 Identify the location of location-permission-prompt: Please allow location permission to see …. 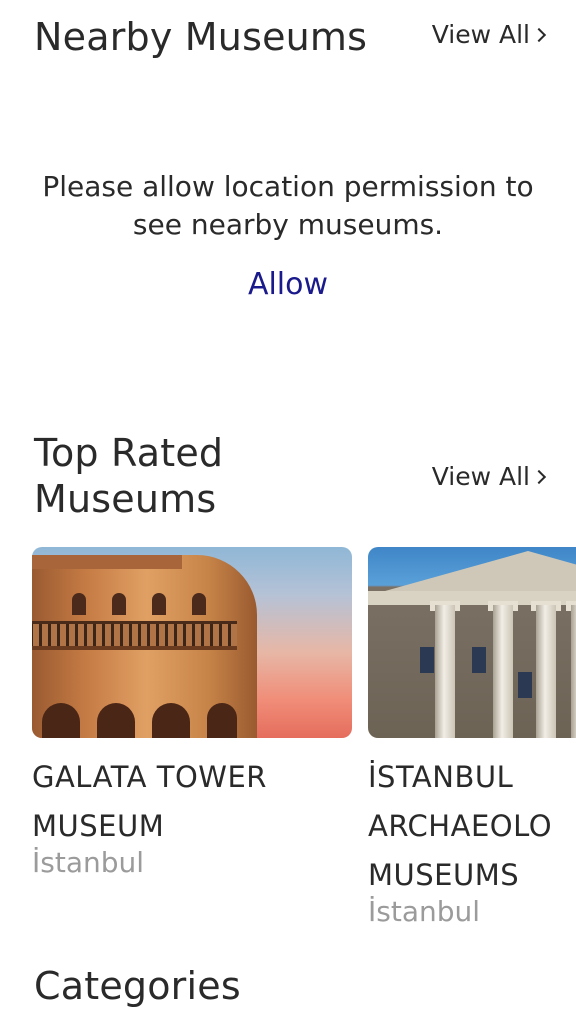
(288, 235).